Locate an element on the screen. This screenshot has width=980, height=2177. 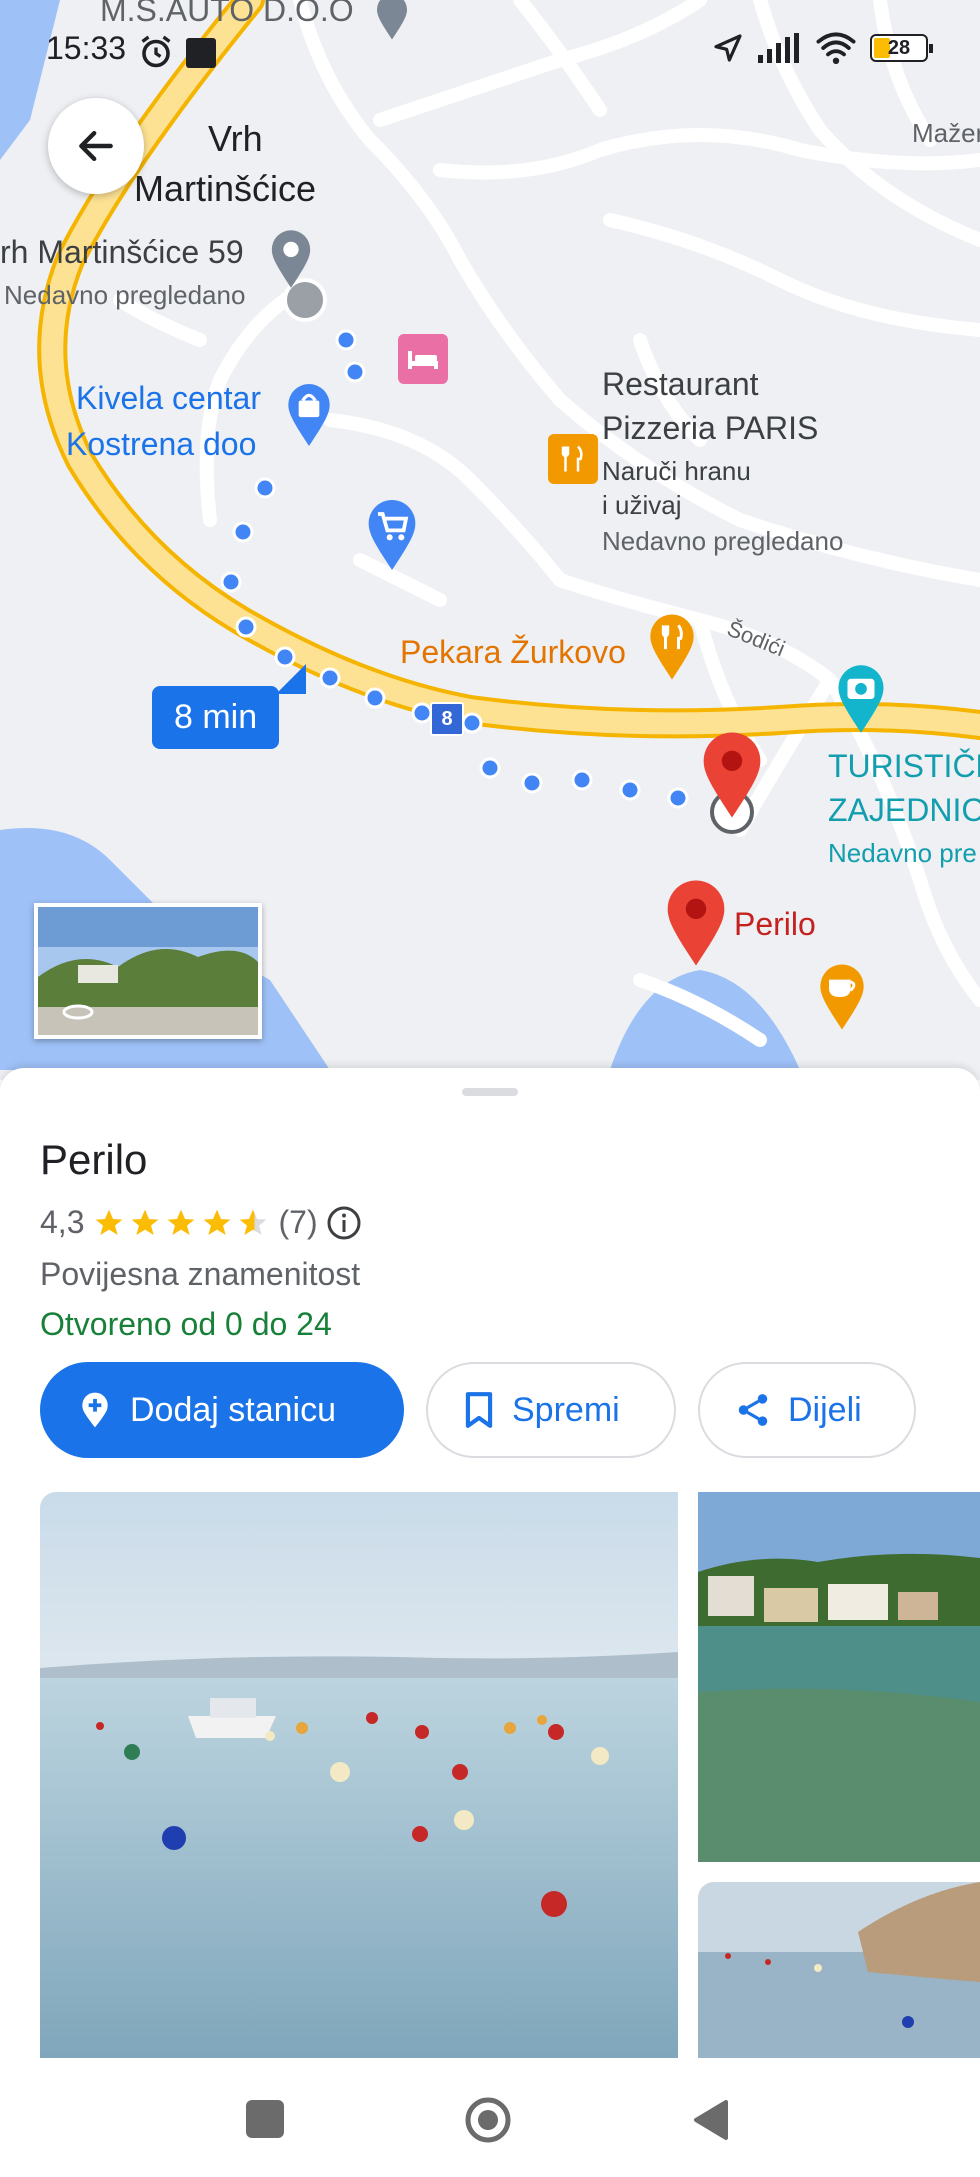
star-rating-icon is located at coordinates (181, 1223).